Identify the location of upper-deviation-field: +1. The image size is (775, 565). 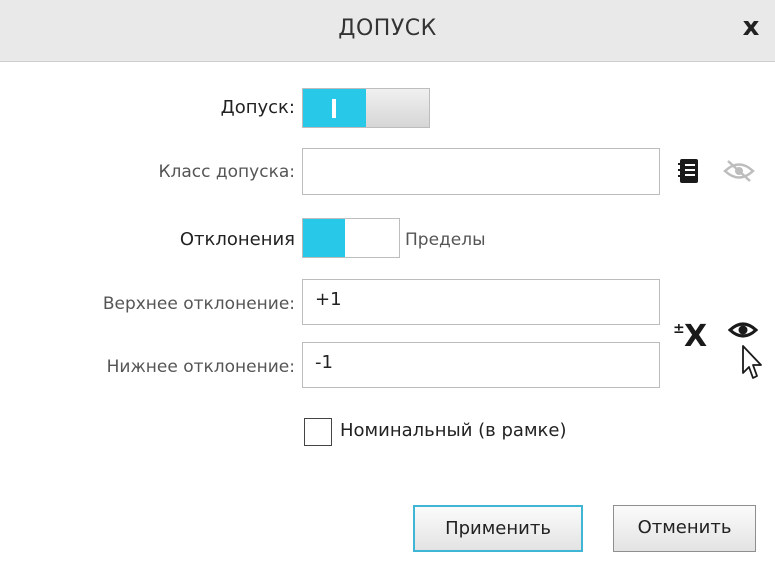
(481, 302).